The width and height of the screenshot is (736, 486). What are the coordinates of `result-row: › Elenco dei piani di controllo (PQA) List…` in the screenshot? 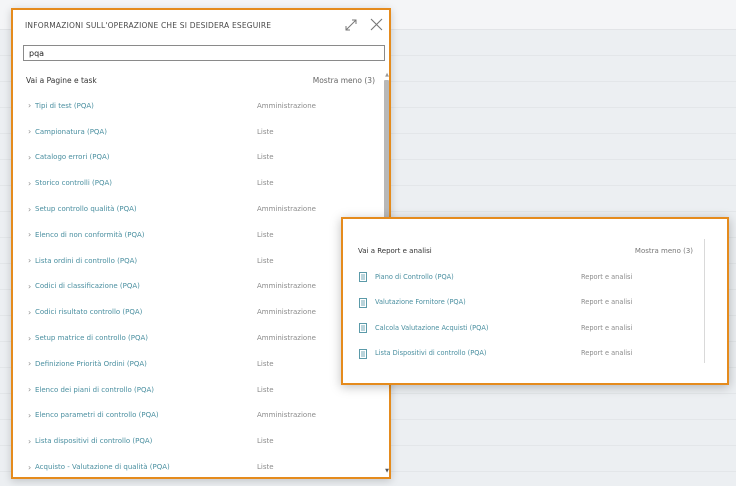 It's located at (198, 390).